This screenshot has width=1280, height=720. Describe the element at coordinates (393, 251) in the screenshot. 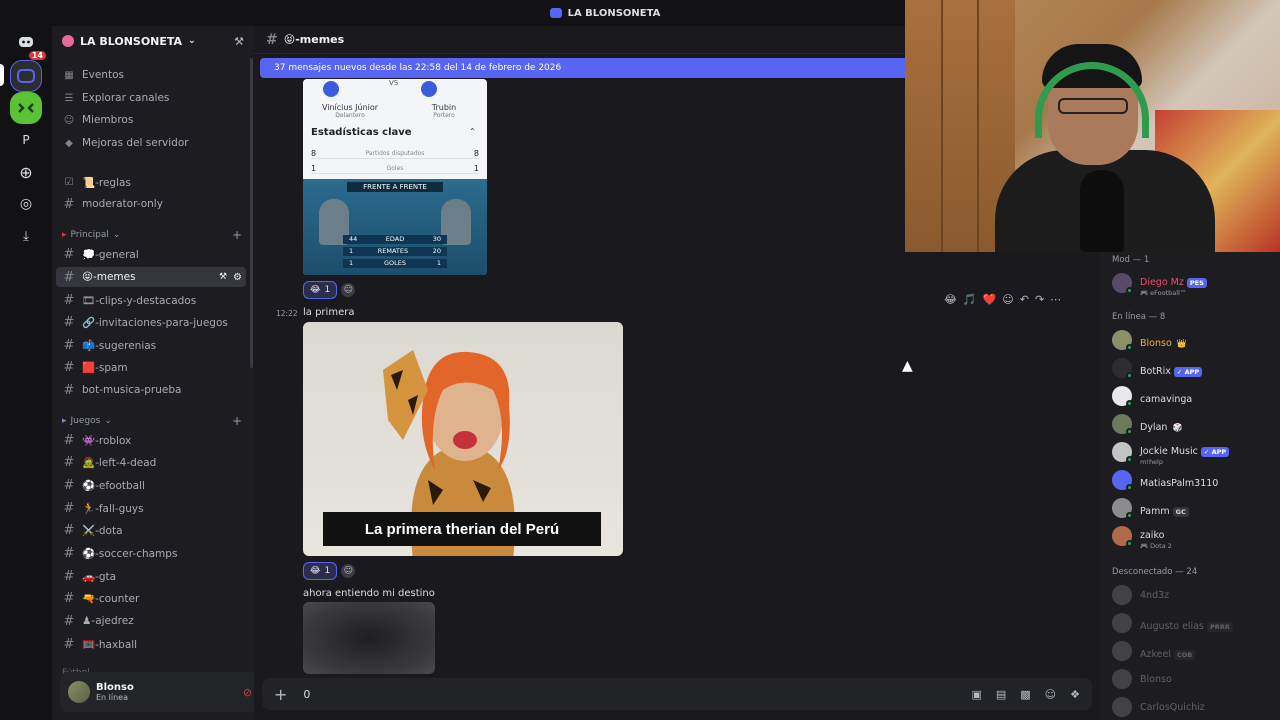

I see `versus-label: REMATES` at that location.